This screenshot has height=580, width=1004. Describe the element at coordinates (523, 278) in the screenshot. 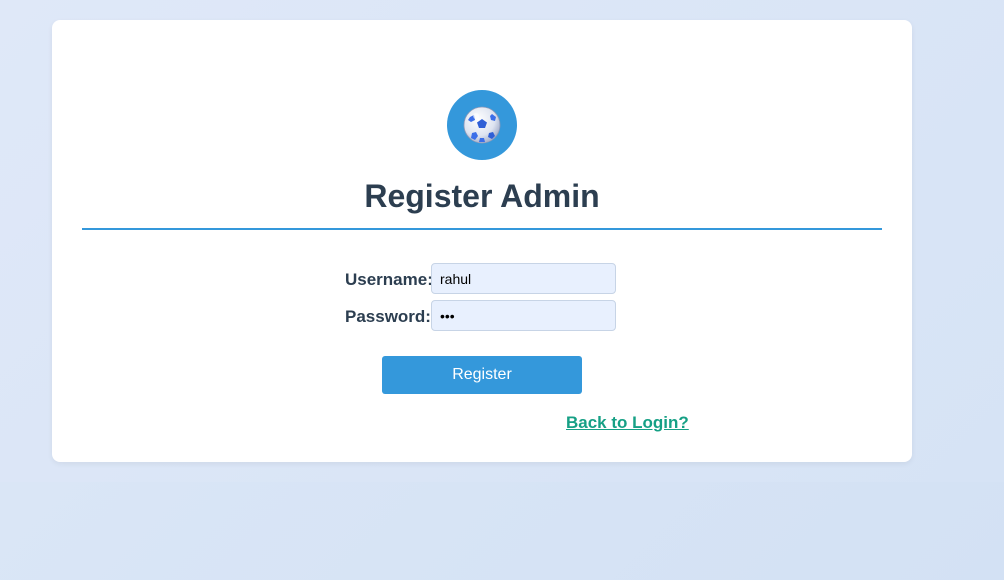

I see `username-input` at that location.